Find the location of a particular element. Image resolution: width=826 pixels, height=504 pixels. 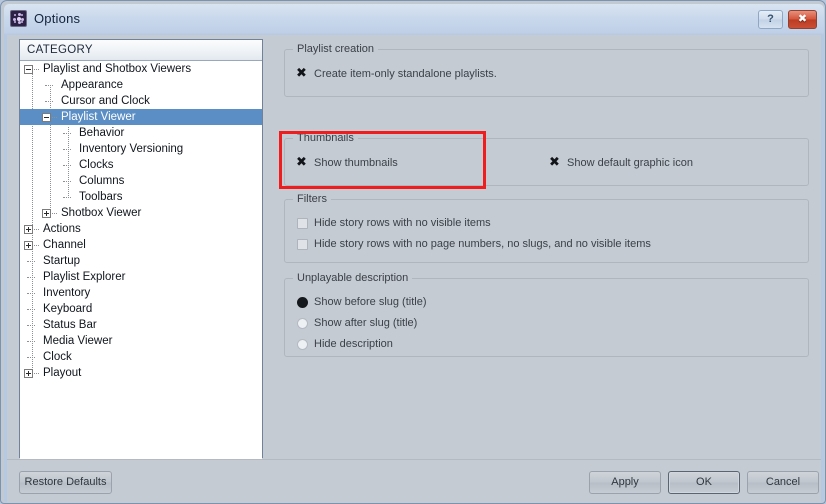

cancel-button: Cancel is located at coordinates (783, 482).